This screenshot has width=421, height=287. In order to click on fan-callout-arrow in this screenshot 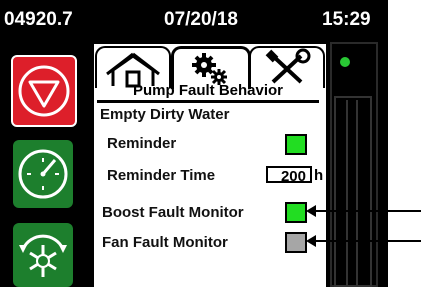, I will do `click(311, 241)`.